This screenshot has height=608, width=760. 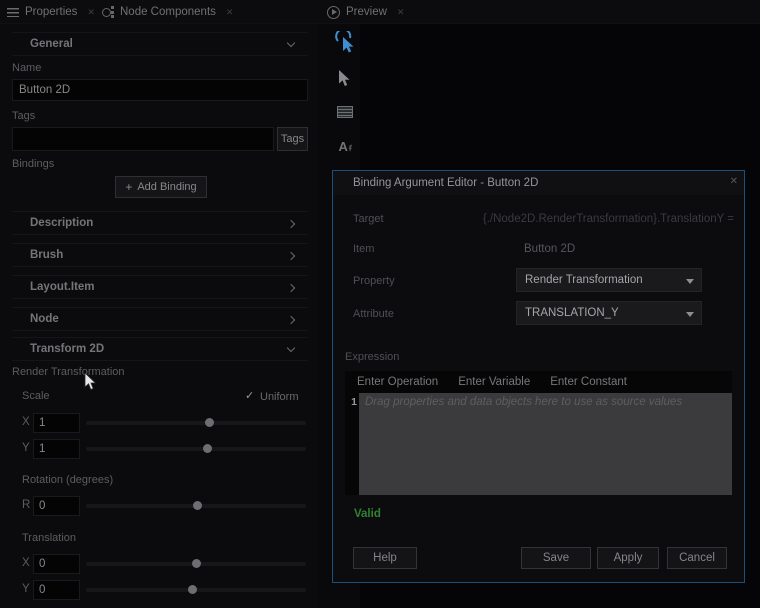 What do you see at coordinates (24, 116) in the screenshot?
I see `tags-label: Tags` at bounding box center [24, 116].